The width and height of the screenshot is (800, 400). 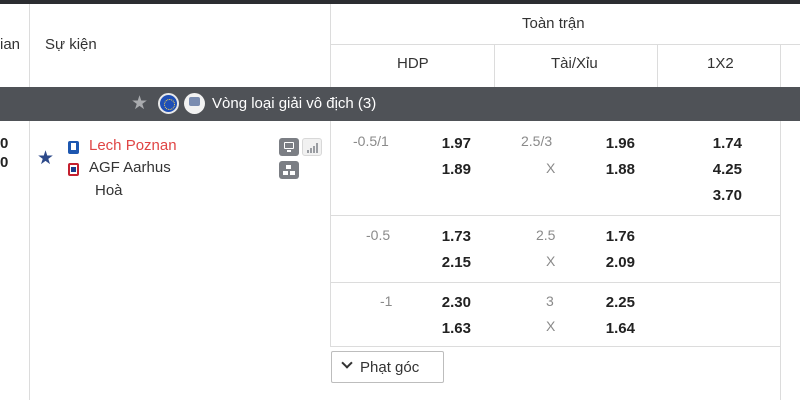 I want to click on ou-under-odd: 1.64, so click(x=619, y=328).